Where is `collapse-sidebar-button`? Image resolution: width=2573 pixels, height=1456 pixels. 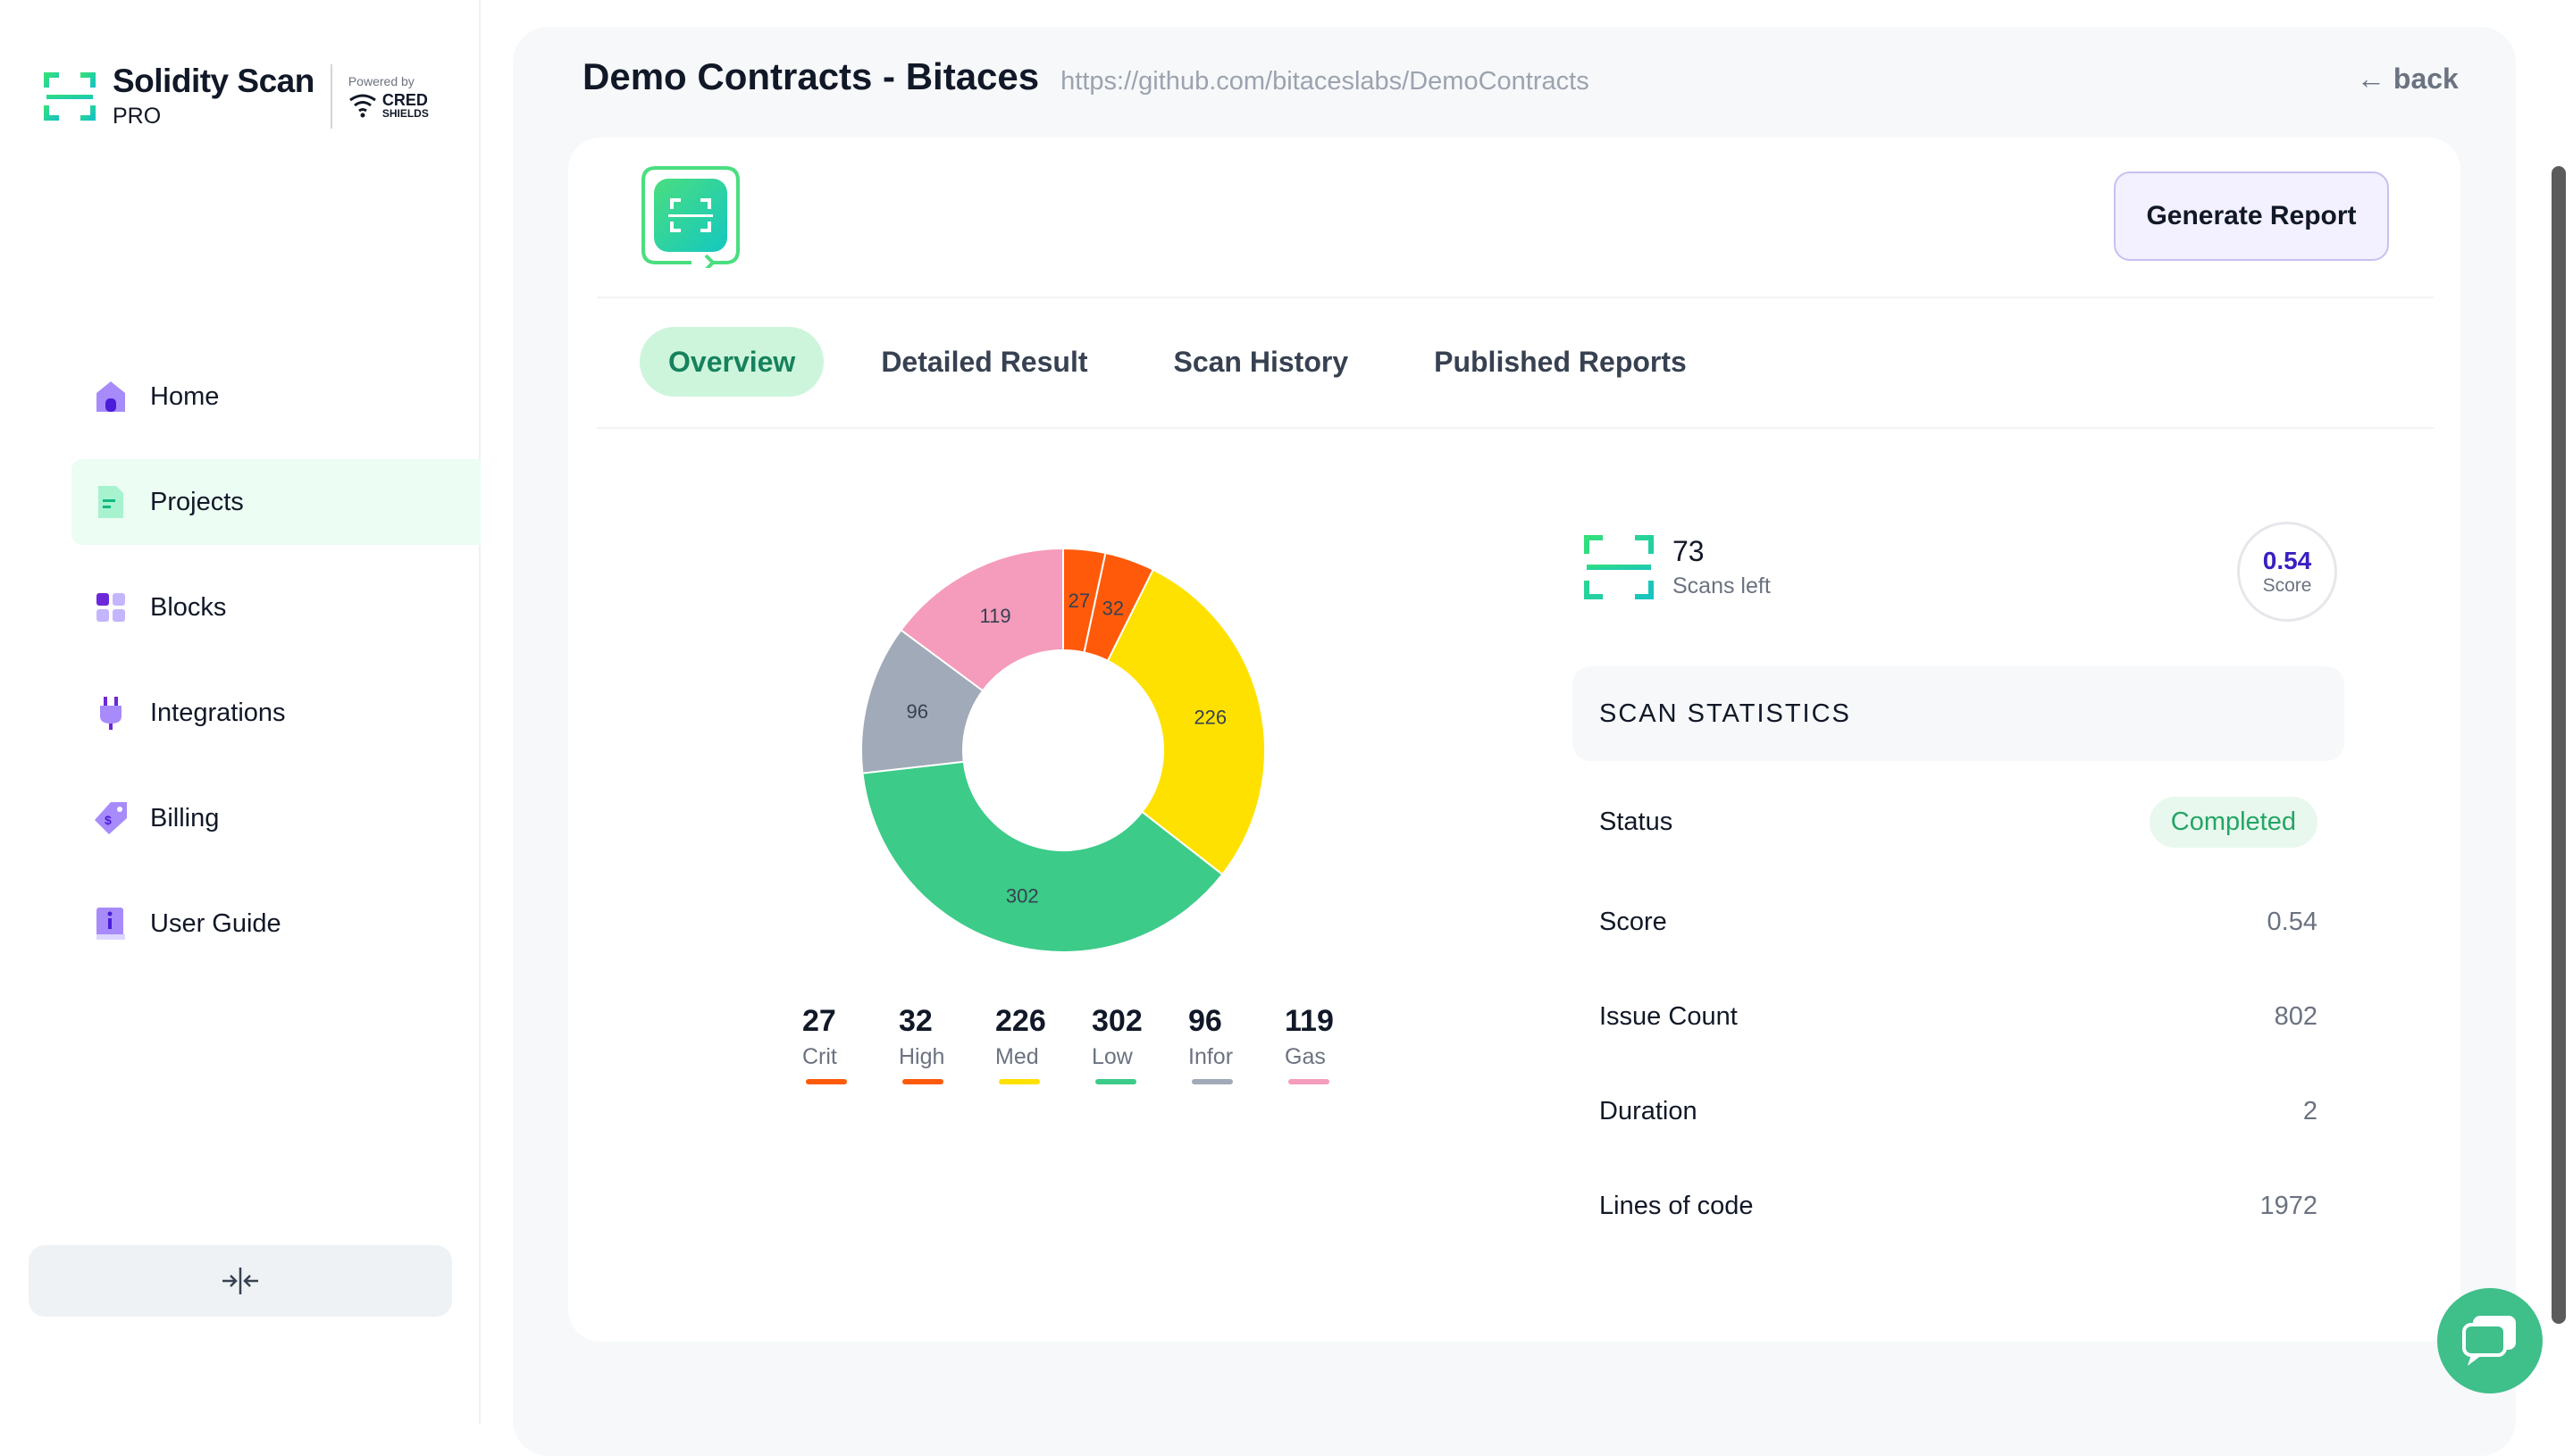
collapse-sidebar-button is located at coordinates (240, 1281).